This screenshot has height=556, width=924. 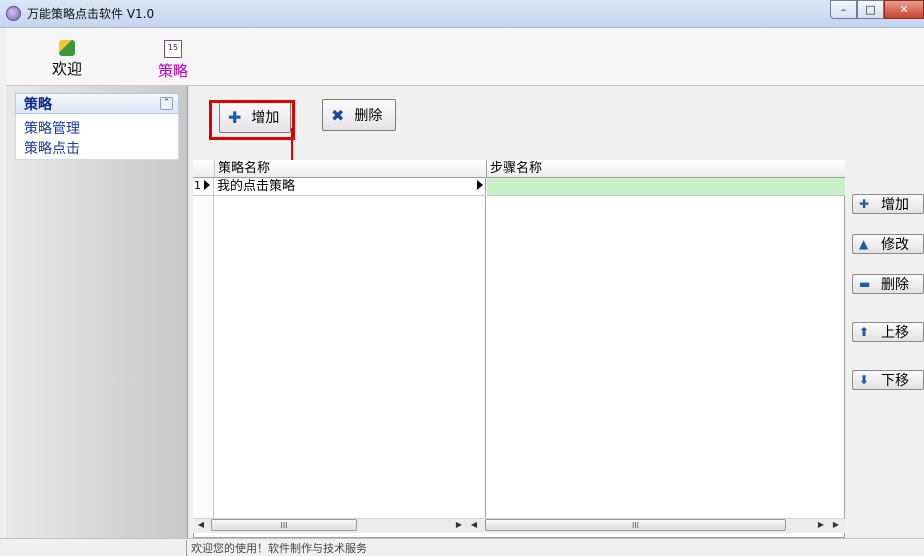 I want to click on step-move-down-button: ⬇ 下移, so click(x=888, y=380).